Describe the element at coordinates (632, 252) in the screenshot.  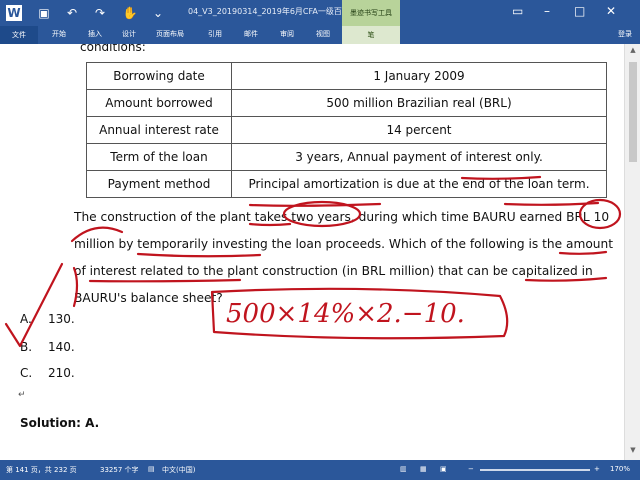
I see `vertical-scrollbar: ▲ ▼` at that location.